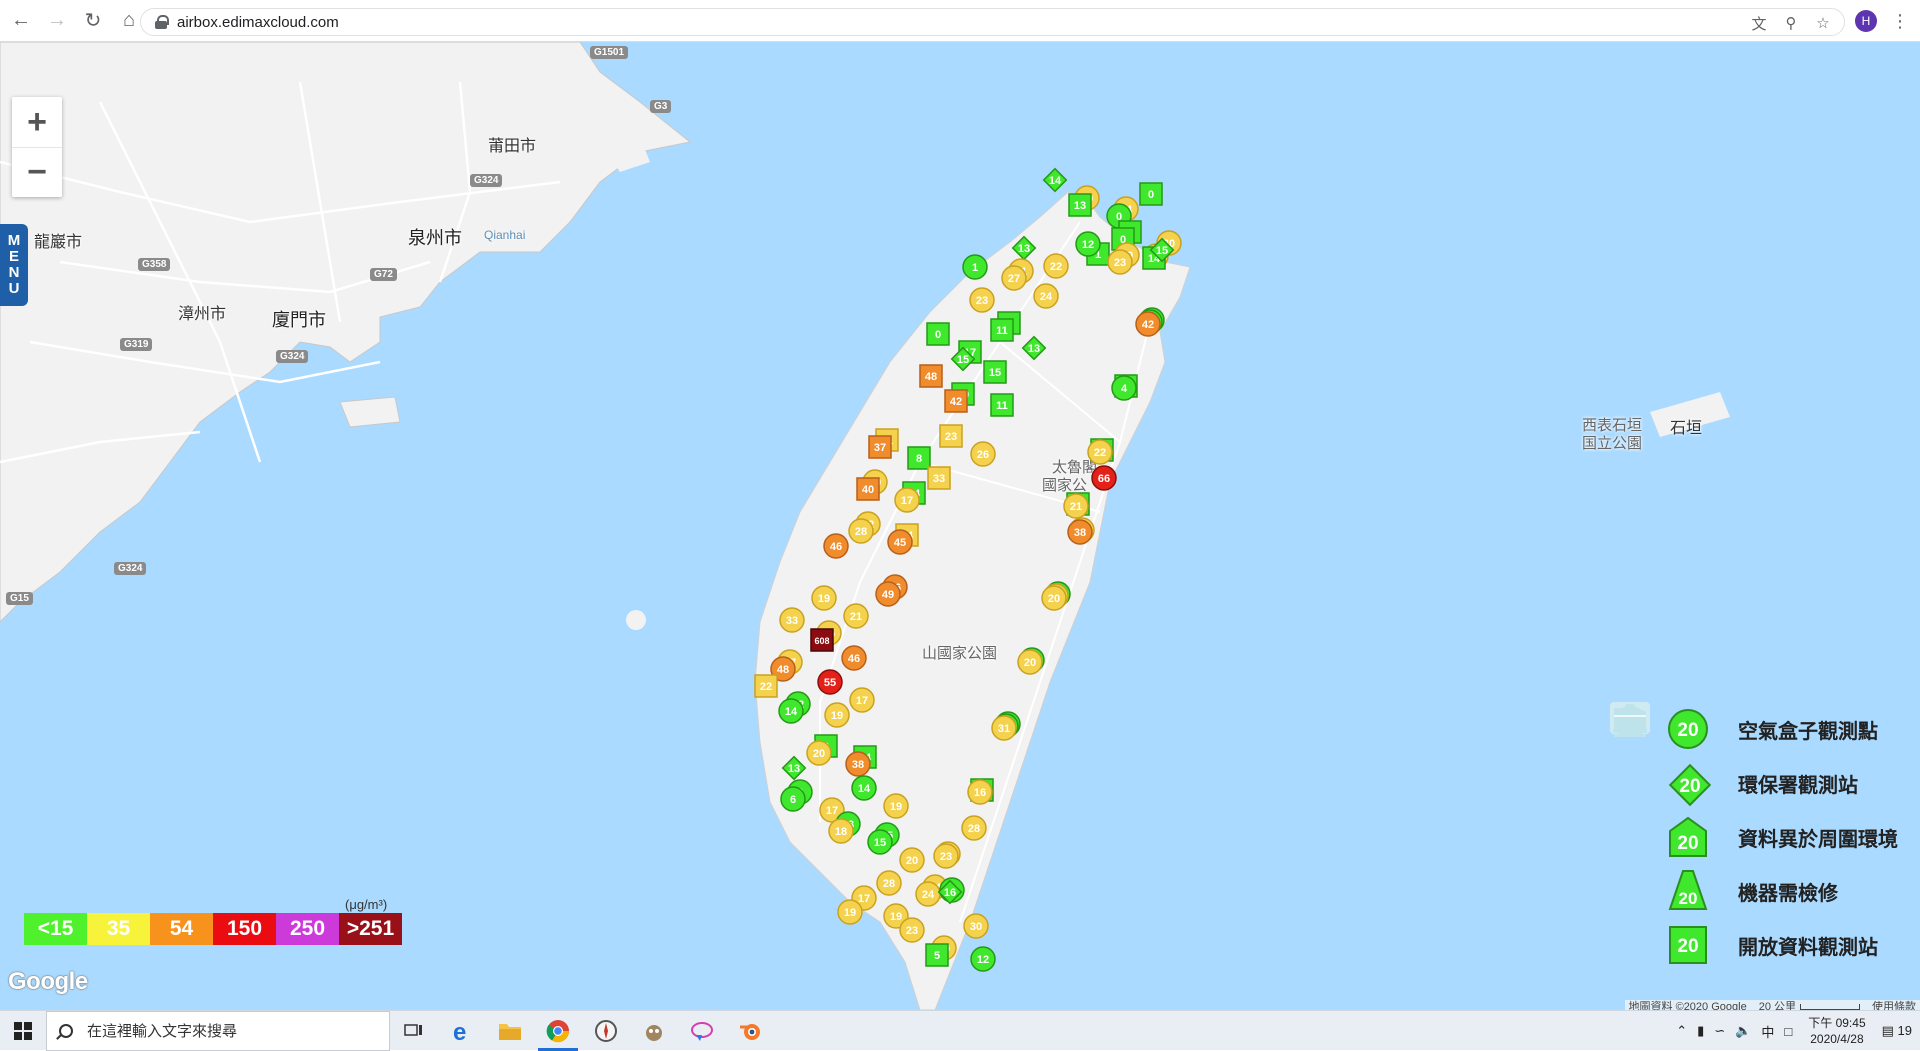  I want to click on station-marker-circle: 4, so click(1124, 388).